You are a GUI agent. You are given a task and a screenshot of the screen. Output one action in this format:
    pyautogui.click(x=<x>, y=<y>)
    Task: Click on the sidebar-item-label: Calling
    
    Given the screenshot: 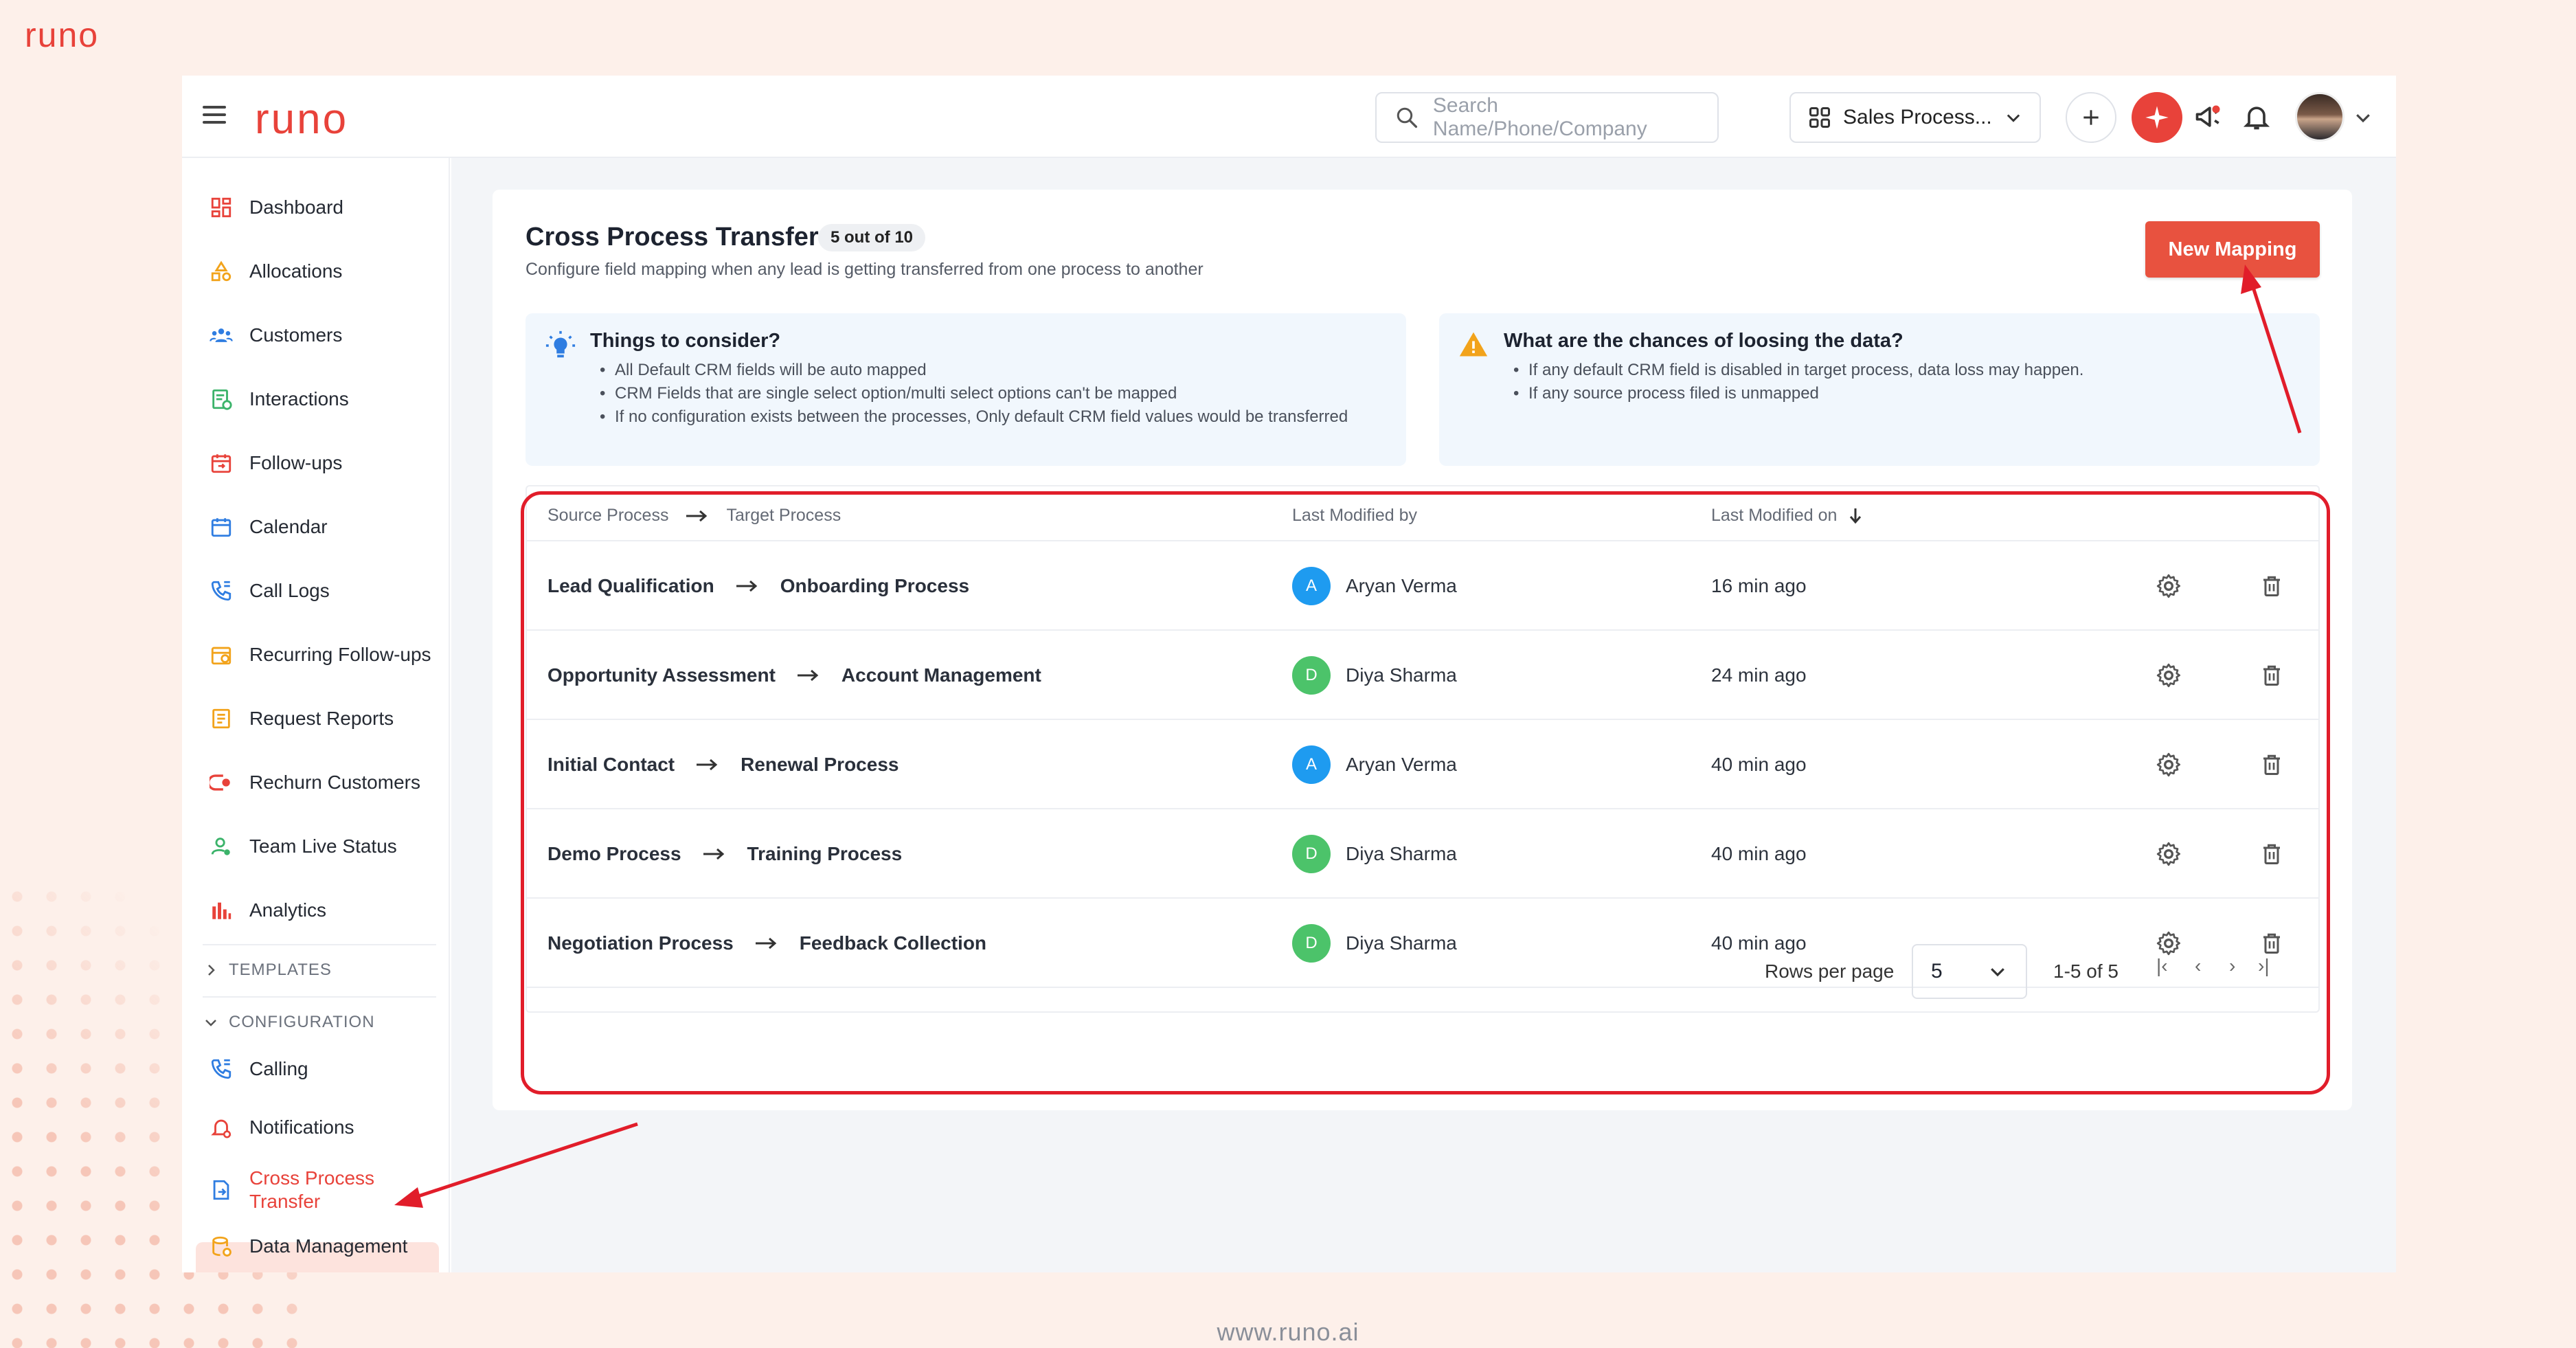 What is the action you would take?
    pyautogui.click(x=278, y=1068)
    